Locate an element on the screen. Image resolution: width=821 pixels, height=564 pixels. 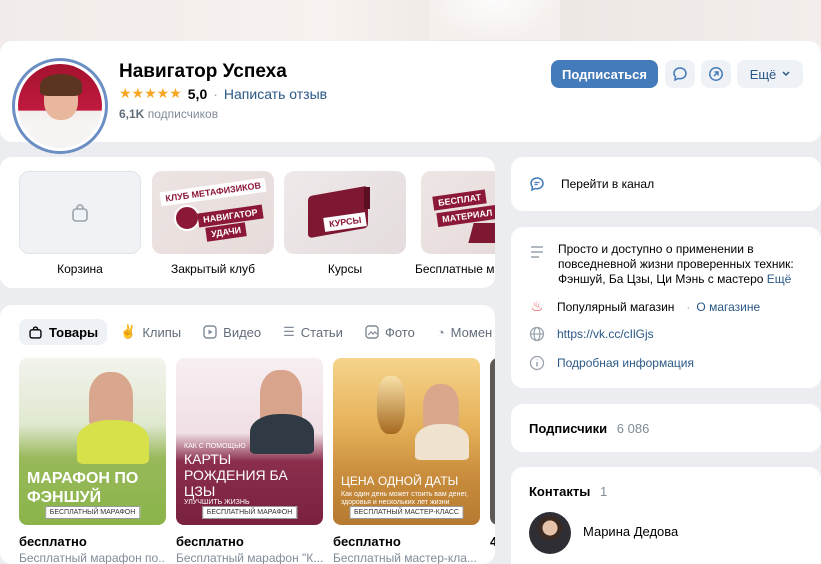
avatar-body is located at coordinates (61, 133).